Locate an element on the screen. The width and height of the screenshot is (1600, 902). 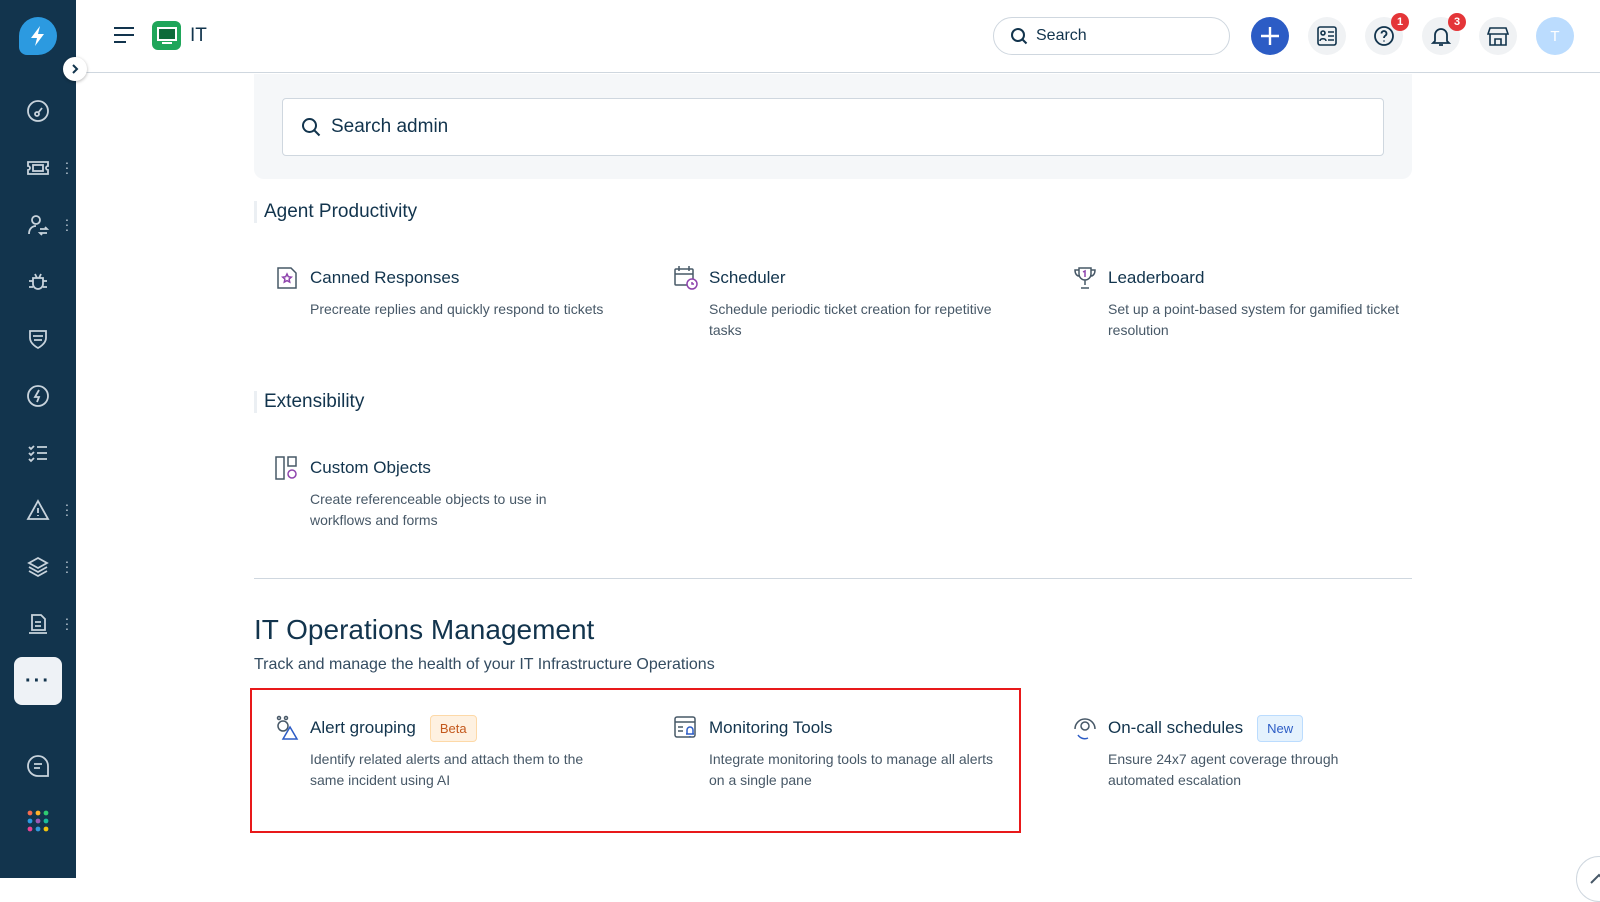
workspace-name: IT is located at coordinates (198, 36).